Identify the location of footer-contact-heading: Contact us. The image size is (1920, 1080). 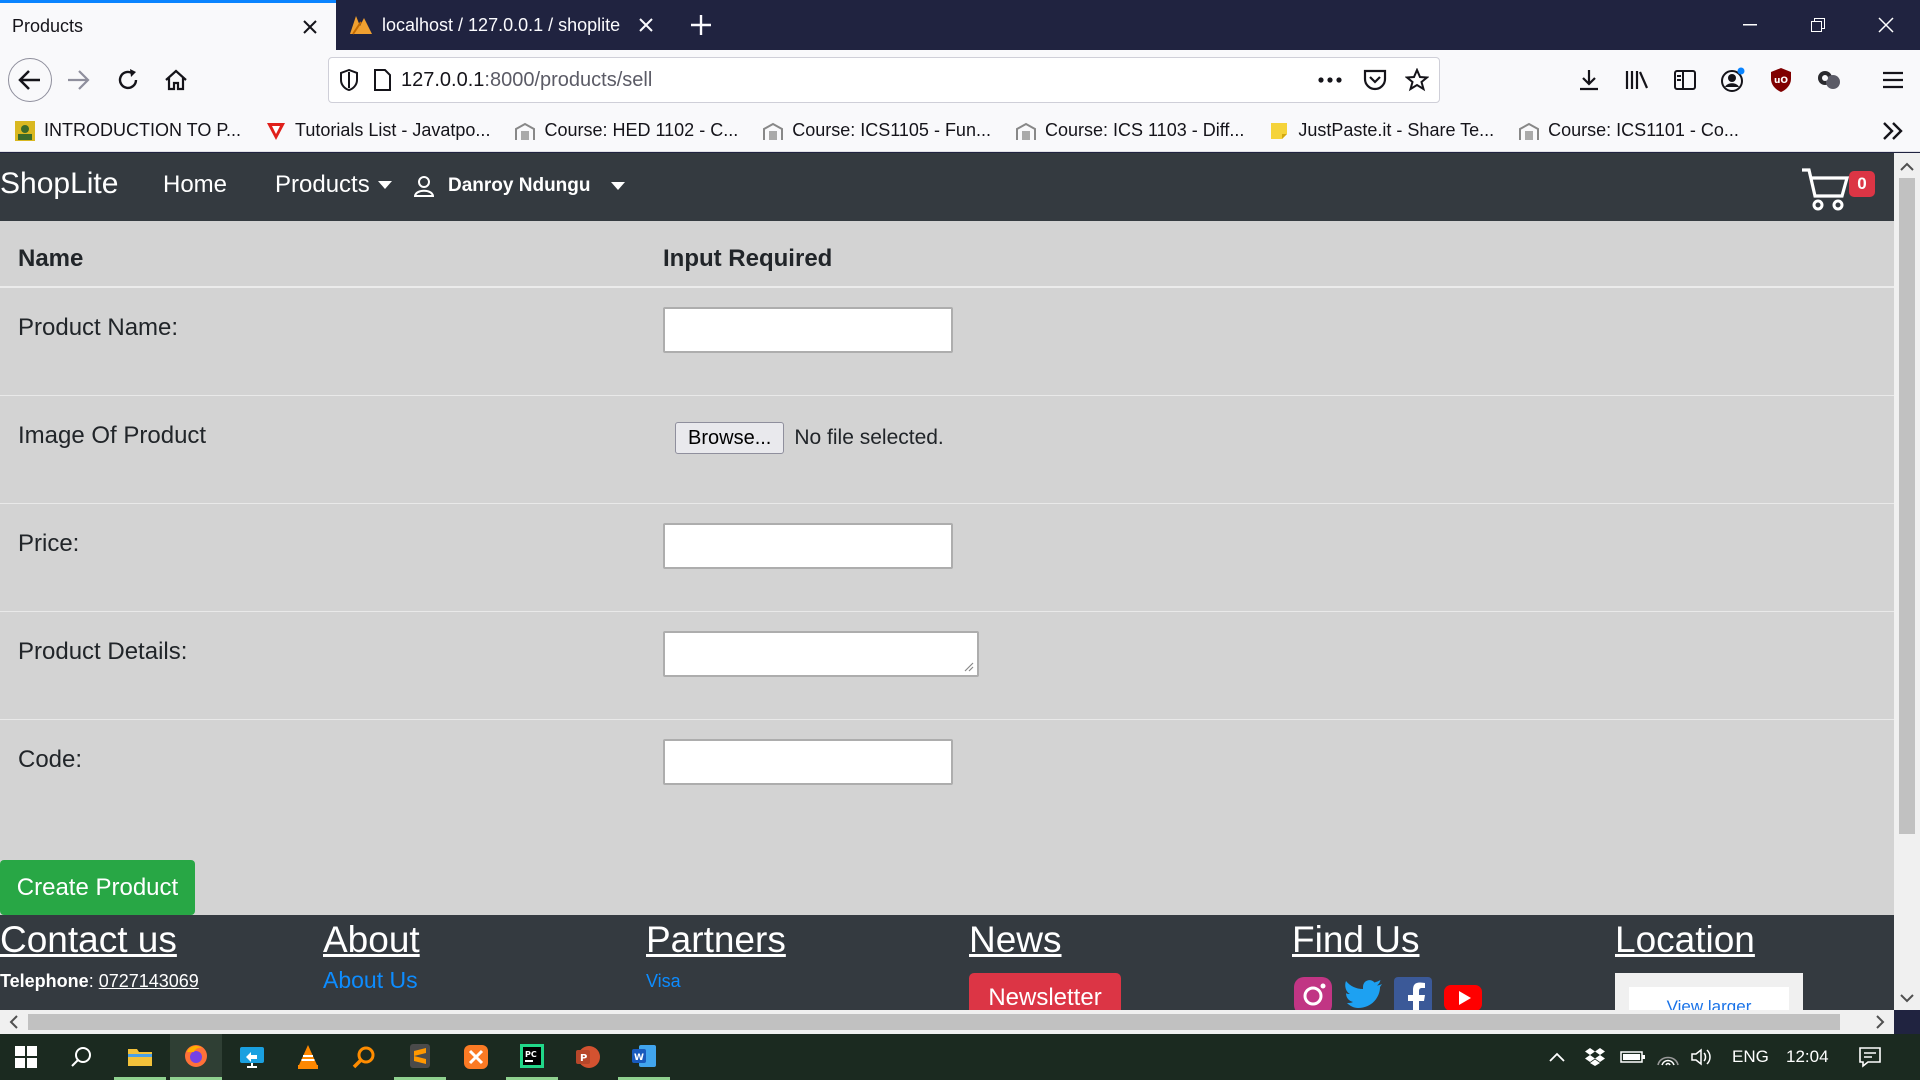
(88, 939).